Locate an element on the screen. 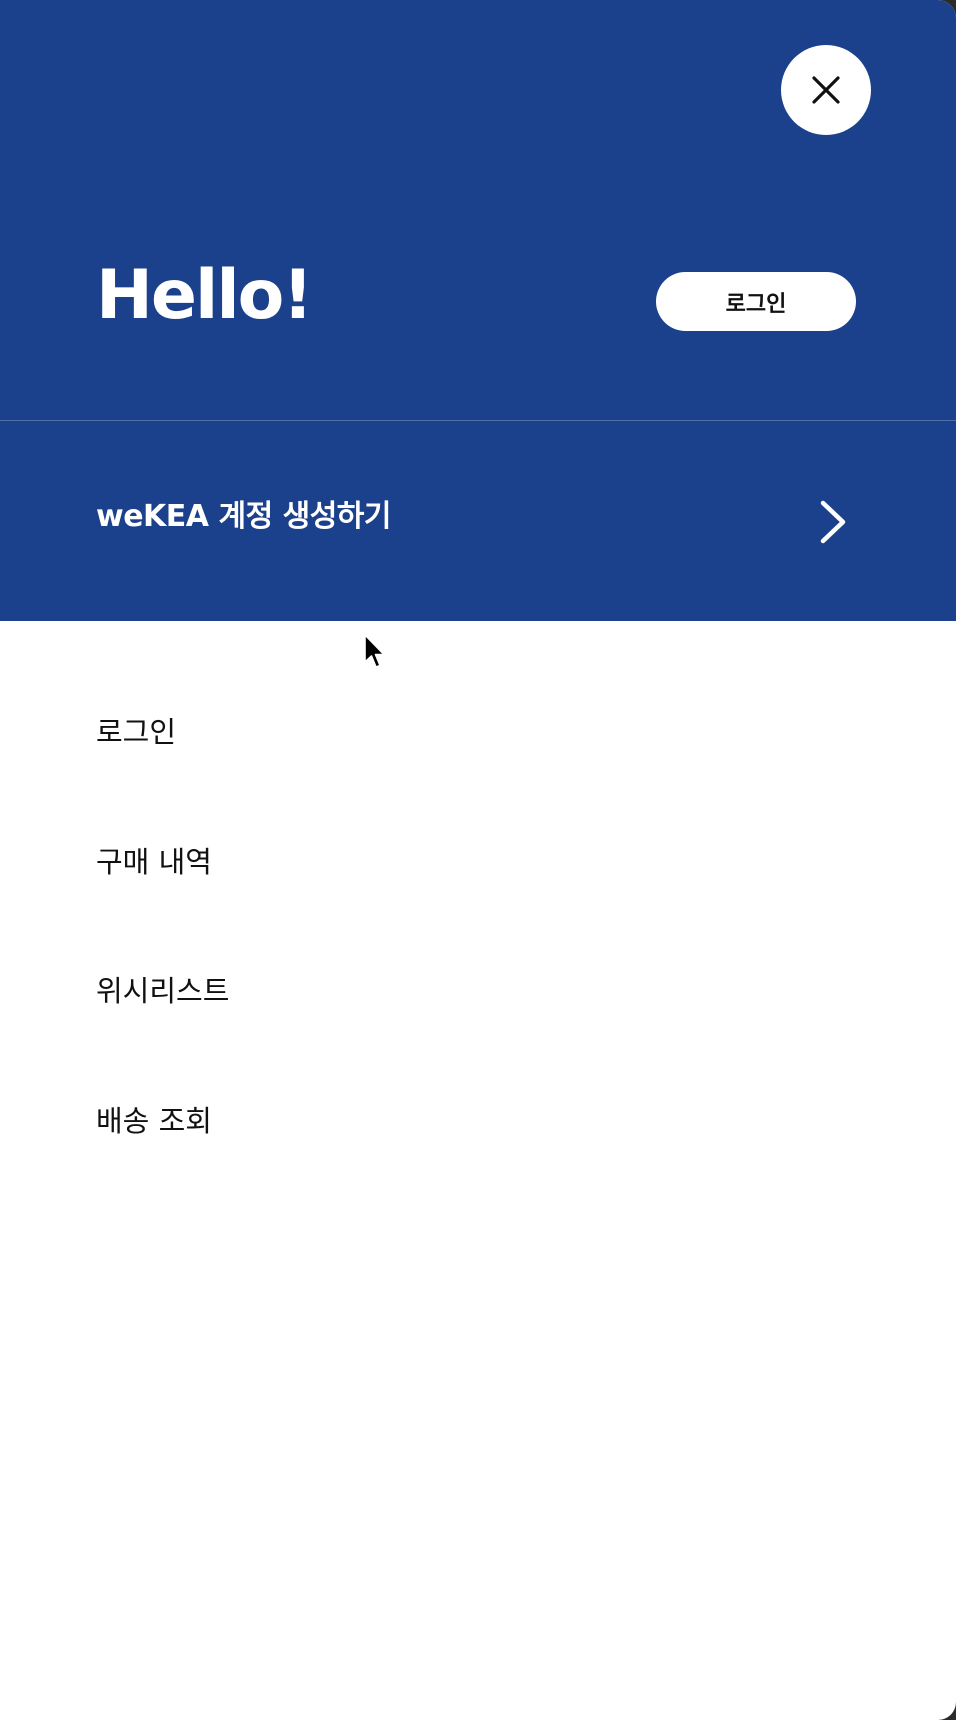 This screenshot has width=956, height=1720. greeting-heading: Hello! is located at coordinates (204, 295).